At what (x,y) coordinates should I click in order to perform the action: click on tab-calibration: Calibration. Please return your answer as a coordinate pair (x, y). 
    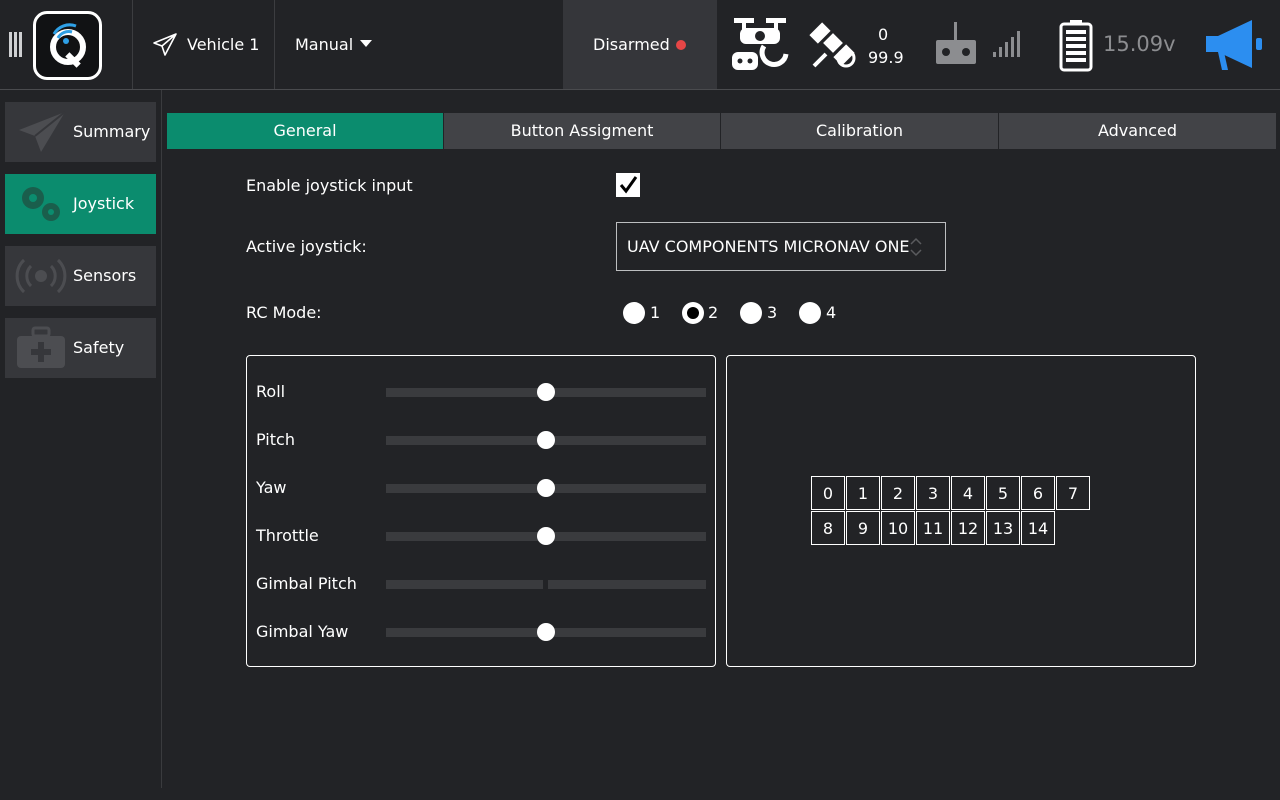
    Looking at the image, I should click on (859, 131).